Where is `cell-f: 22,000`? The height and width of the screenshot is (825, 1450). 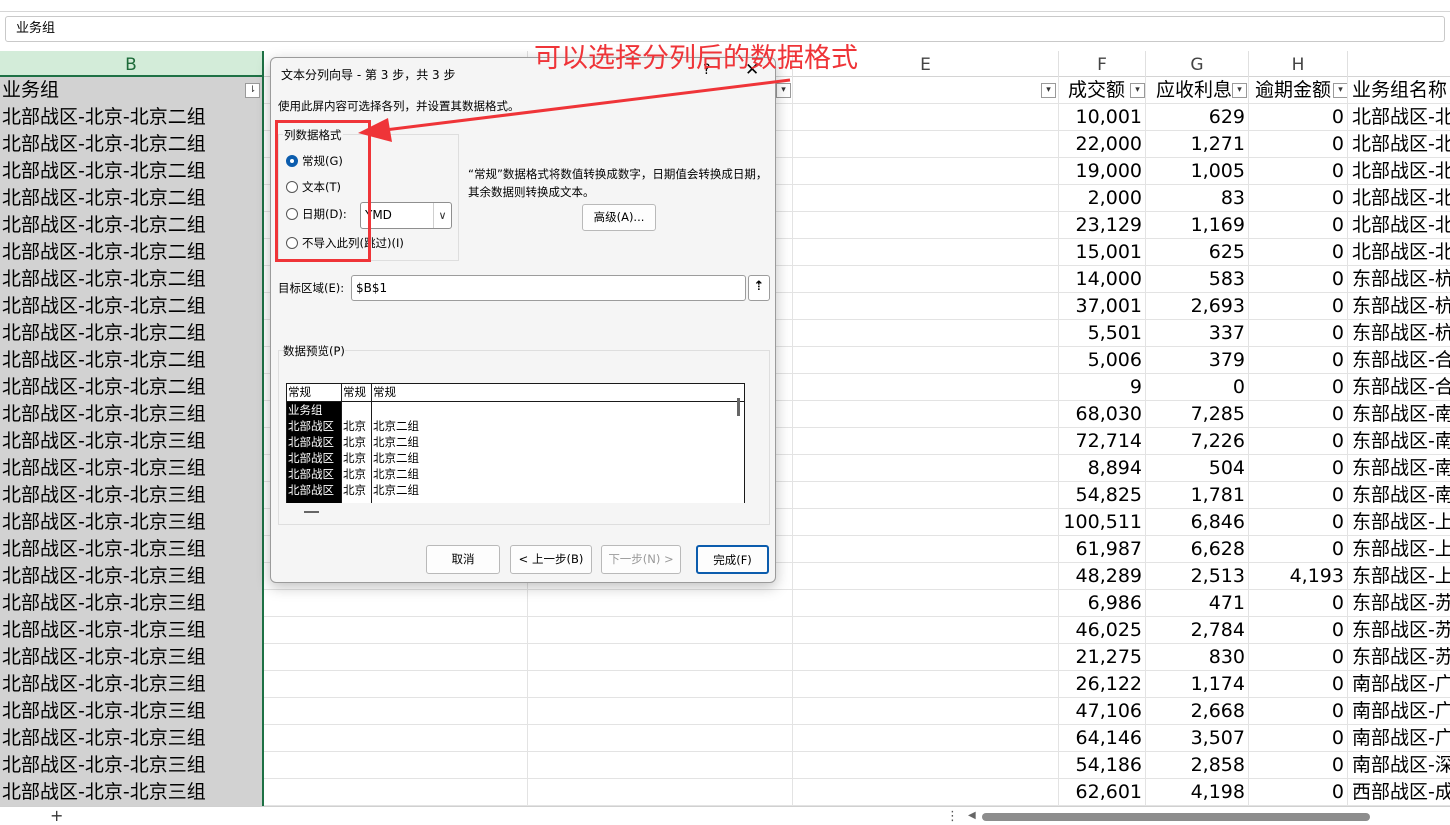
cell-f: 22,000 is located at coordinates (1102, 144).